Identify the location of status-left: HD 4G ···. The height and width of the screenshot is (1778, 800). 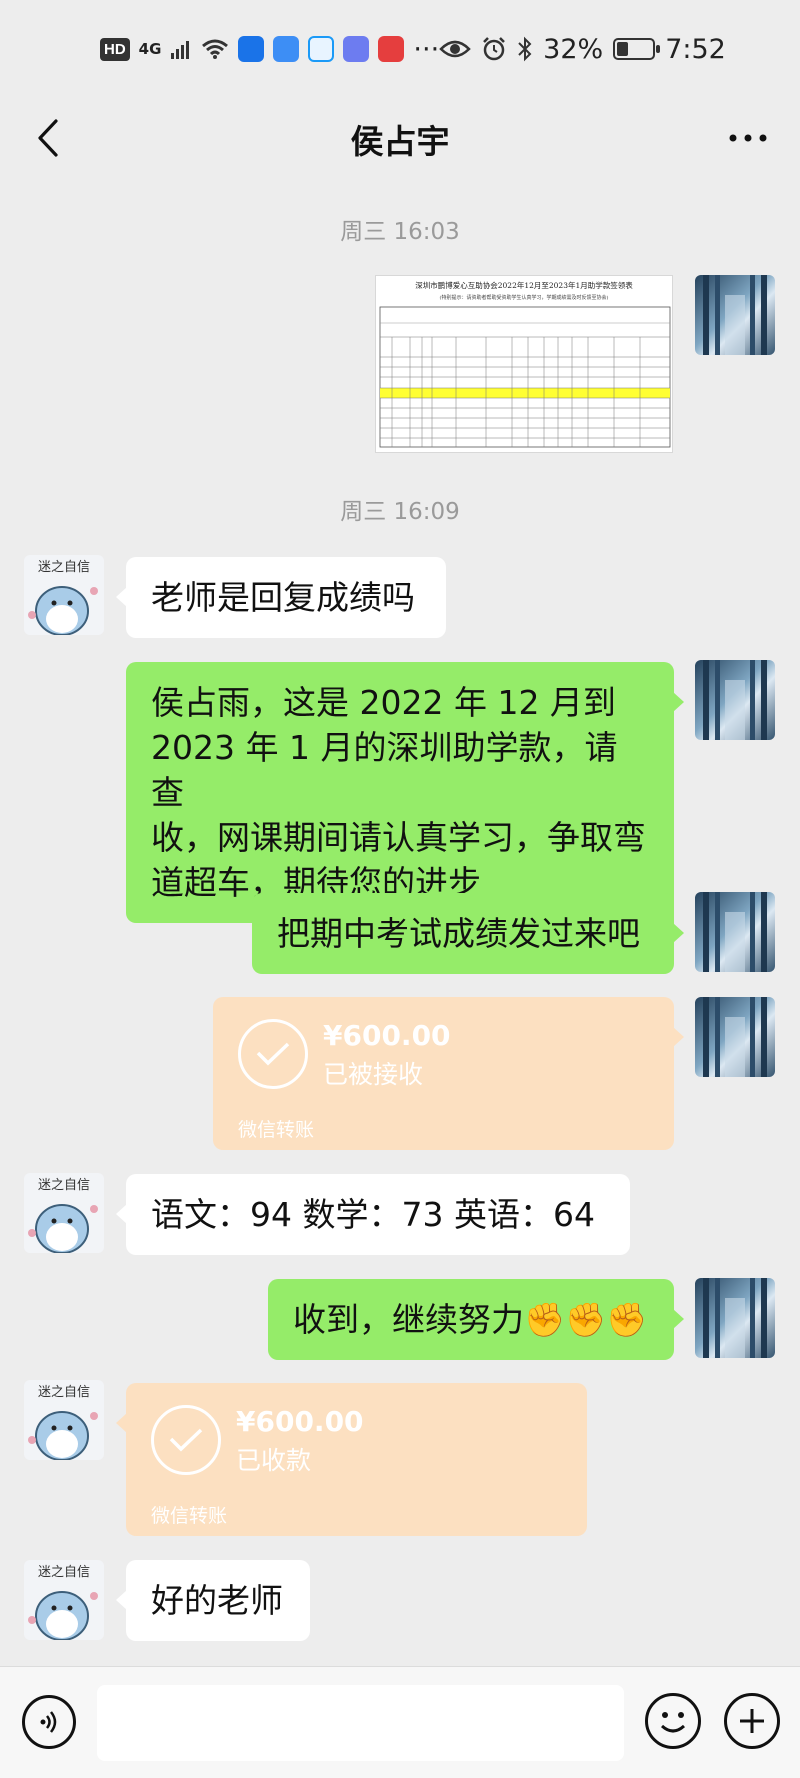
(269, 49).